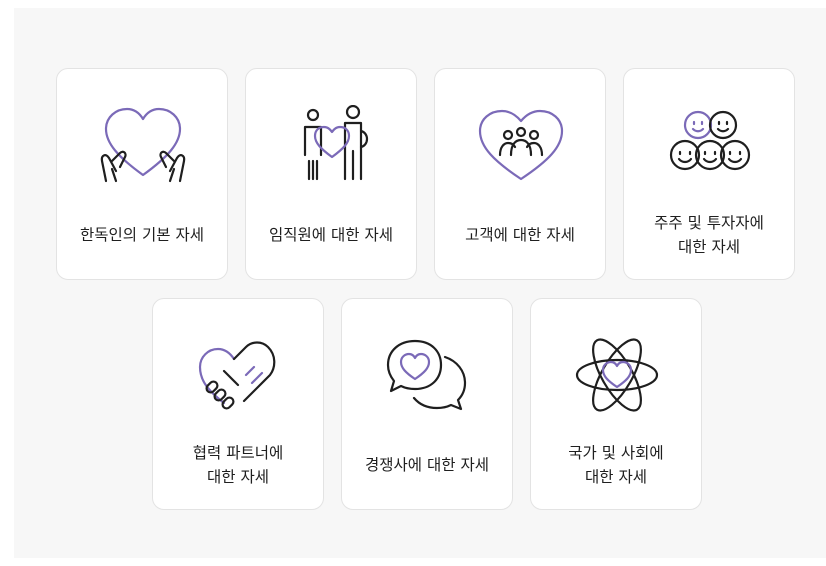 Image resolution: width=826 pixels, height=566 pixels. I want to click on card-label: 국가 및 사회에 대한 자세, so click(616, 465).